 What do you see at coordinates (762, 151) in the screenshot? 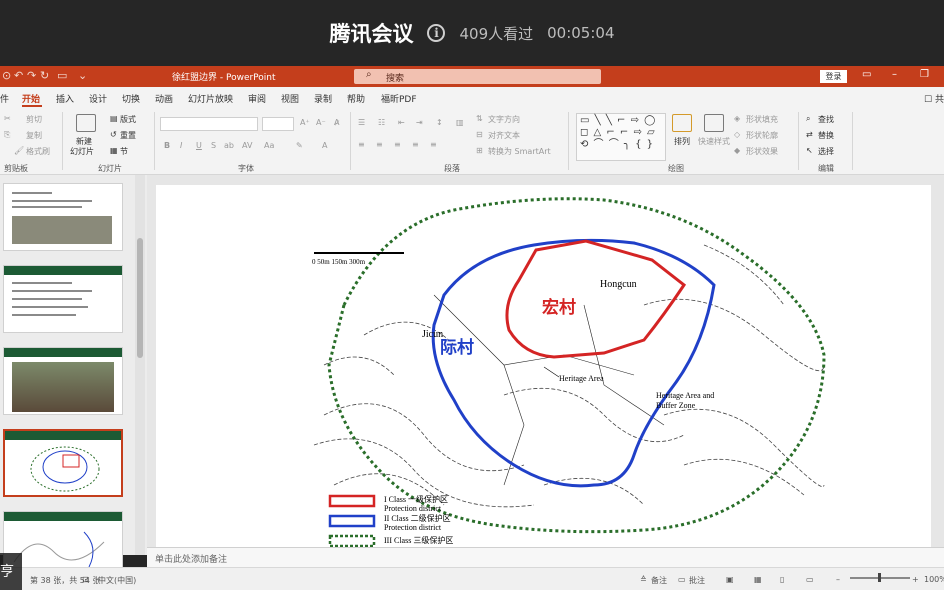
I see `shape-effects-button: 形状效果` at bounding box center [762, 151].